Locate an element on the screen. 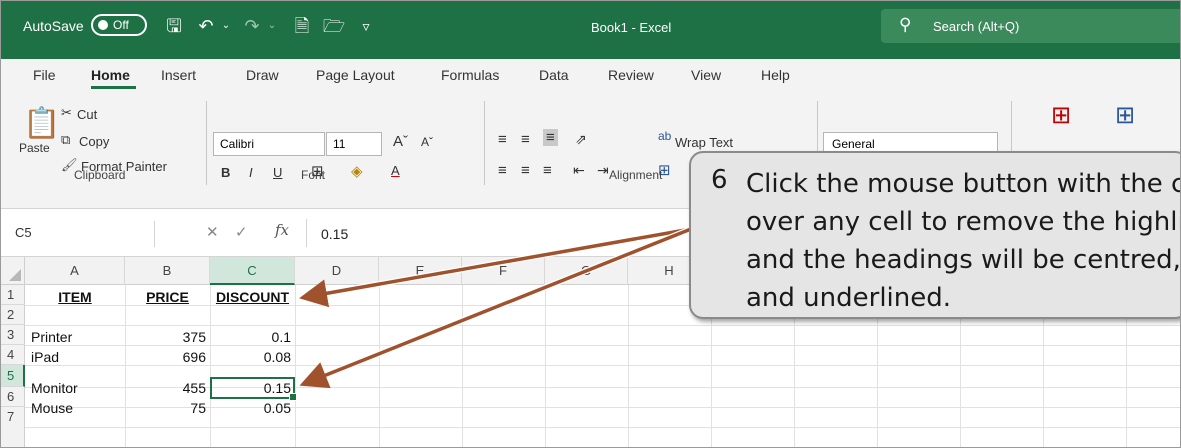 This screenshot has height=448, width=1181. italic-button: I is located at coordinates (251, 172).